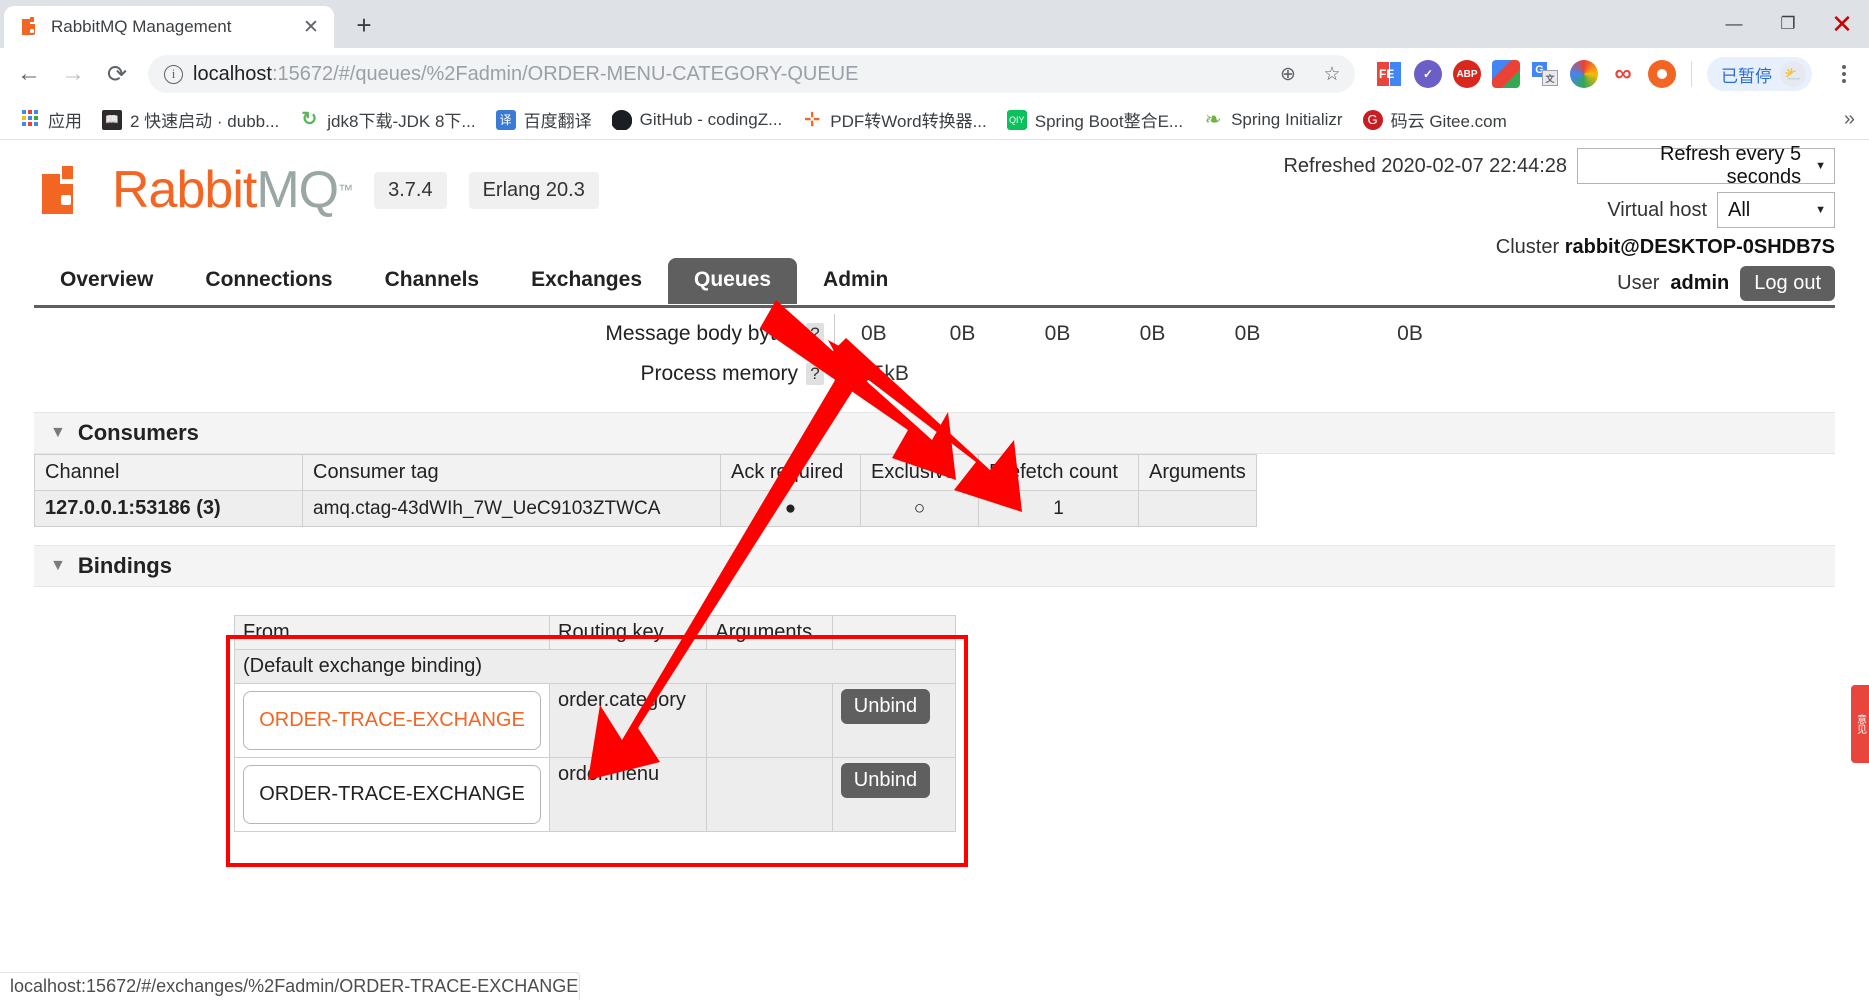  What do you see at coordinates (1776, 210) in the screenshot?
I see `vhost-select: All ▼` at bounding box center [1776, 210].